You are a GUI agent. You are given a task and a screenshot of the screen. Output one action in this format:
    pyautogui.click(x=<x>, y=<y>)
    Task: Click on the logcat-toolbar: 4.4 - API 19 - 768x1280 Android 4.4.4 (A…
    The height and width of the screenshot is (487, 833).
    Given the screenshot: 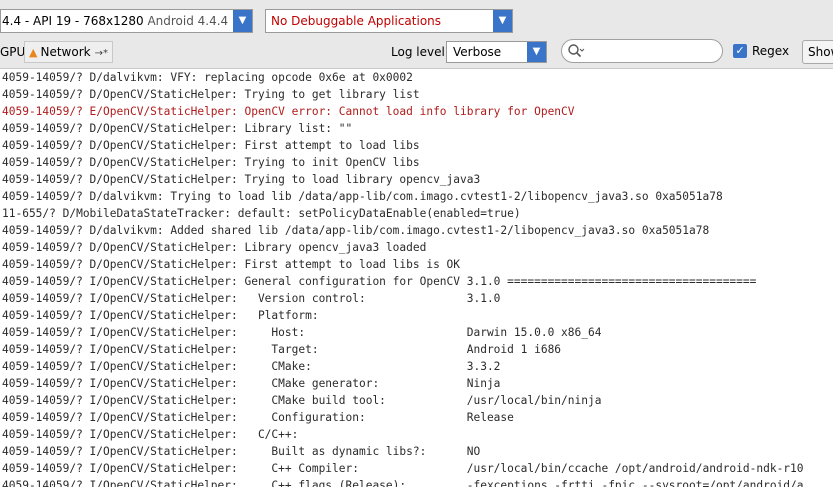 What is the action you would take?
    pyautogui.click(x=416, y=34)
    